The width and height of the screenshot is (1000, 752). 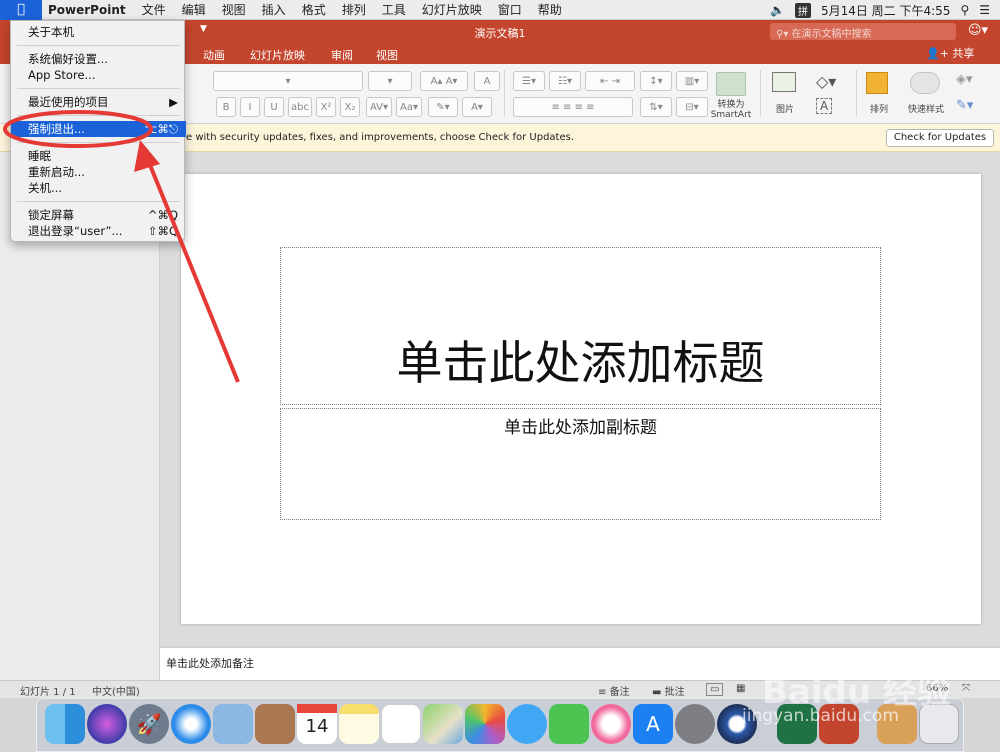 I want to click on notification-center-icon: ☰, so click(x=984, y=10).